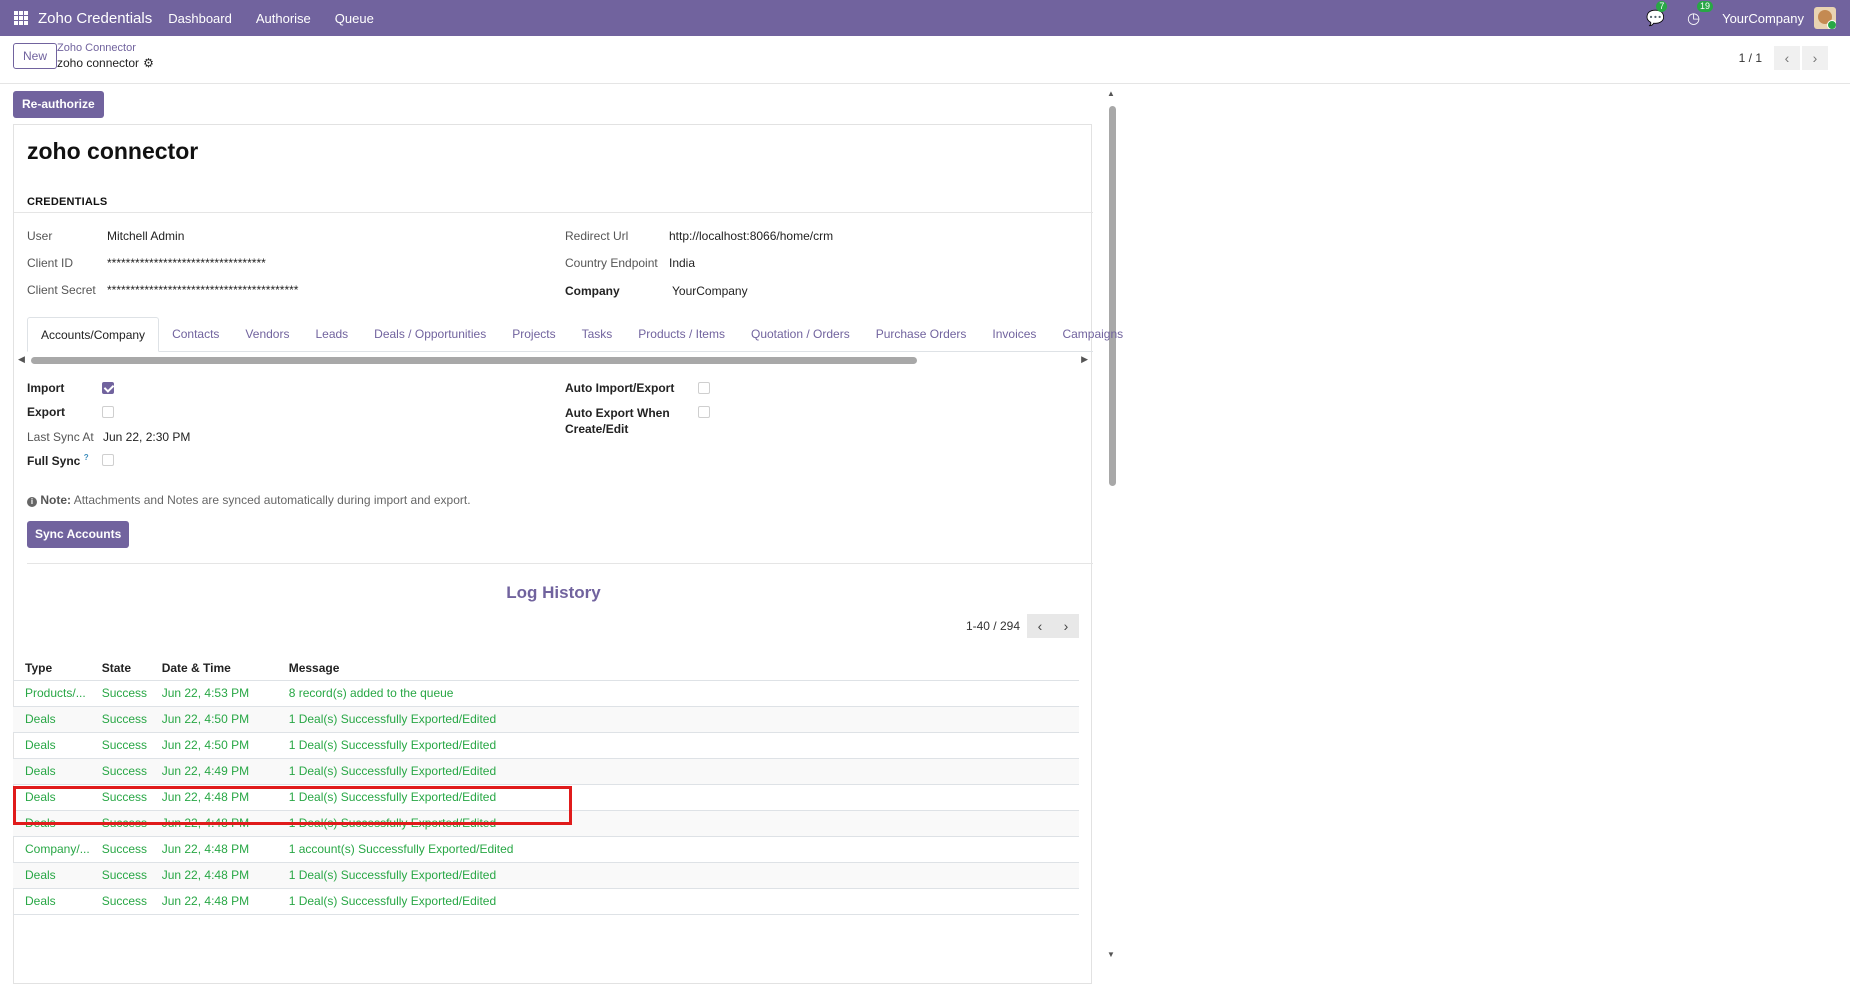  What do you see at coordinates (1112, 296) in the screenshot?
I see `scroll-thumb` at bounding box center [1112, 296].